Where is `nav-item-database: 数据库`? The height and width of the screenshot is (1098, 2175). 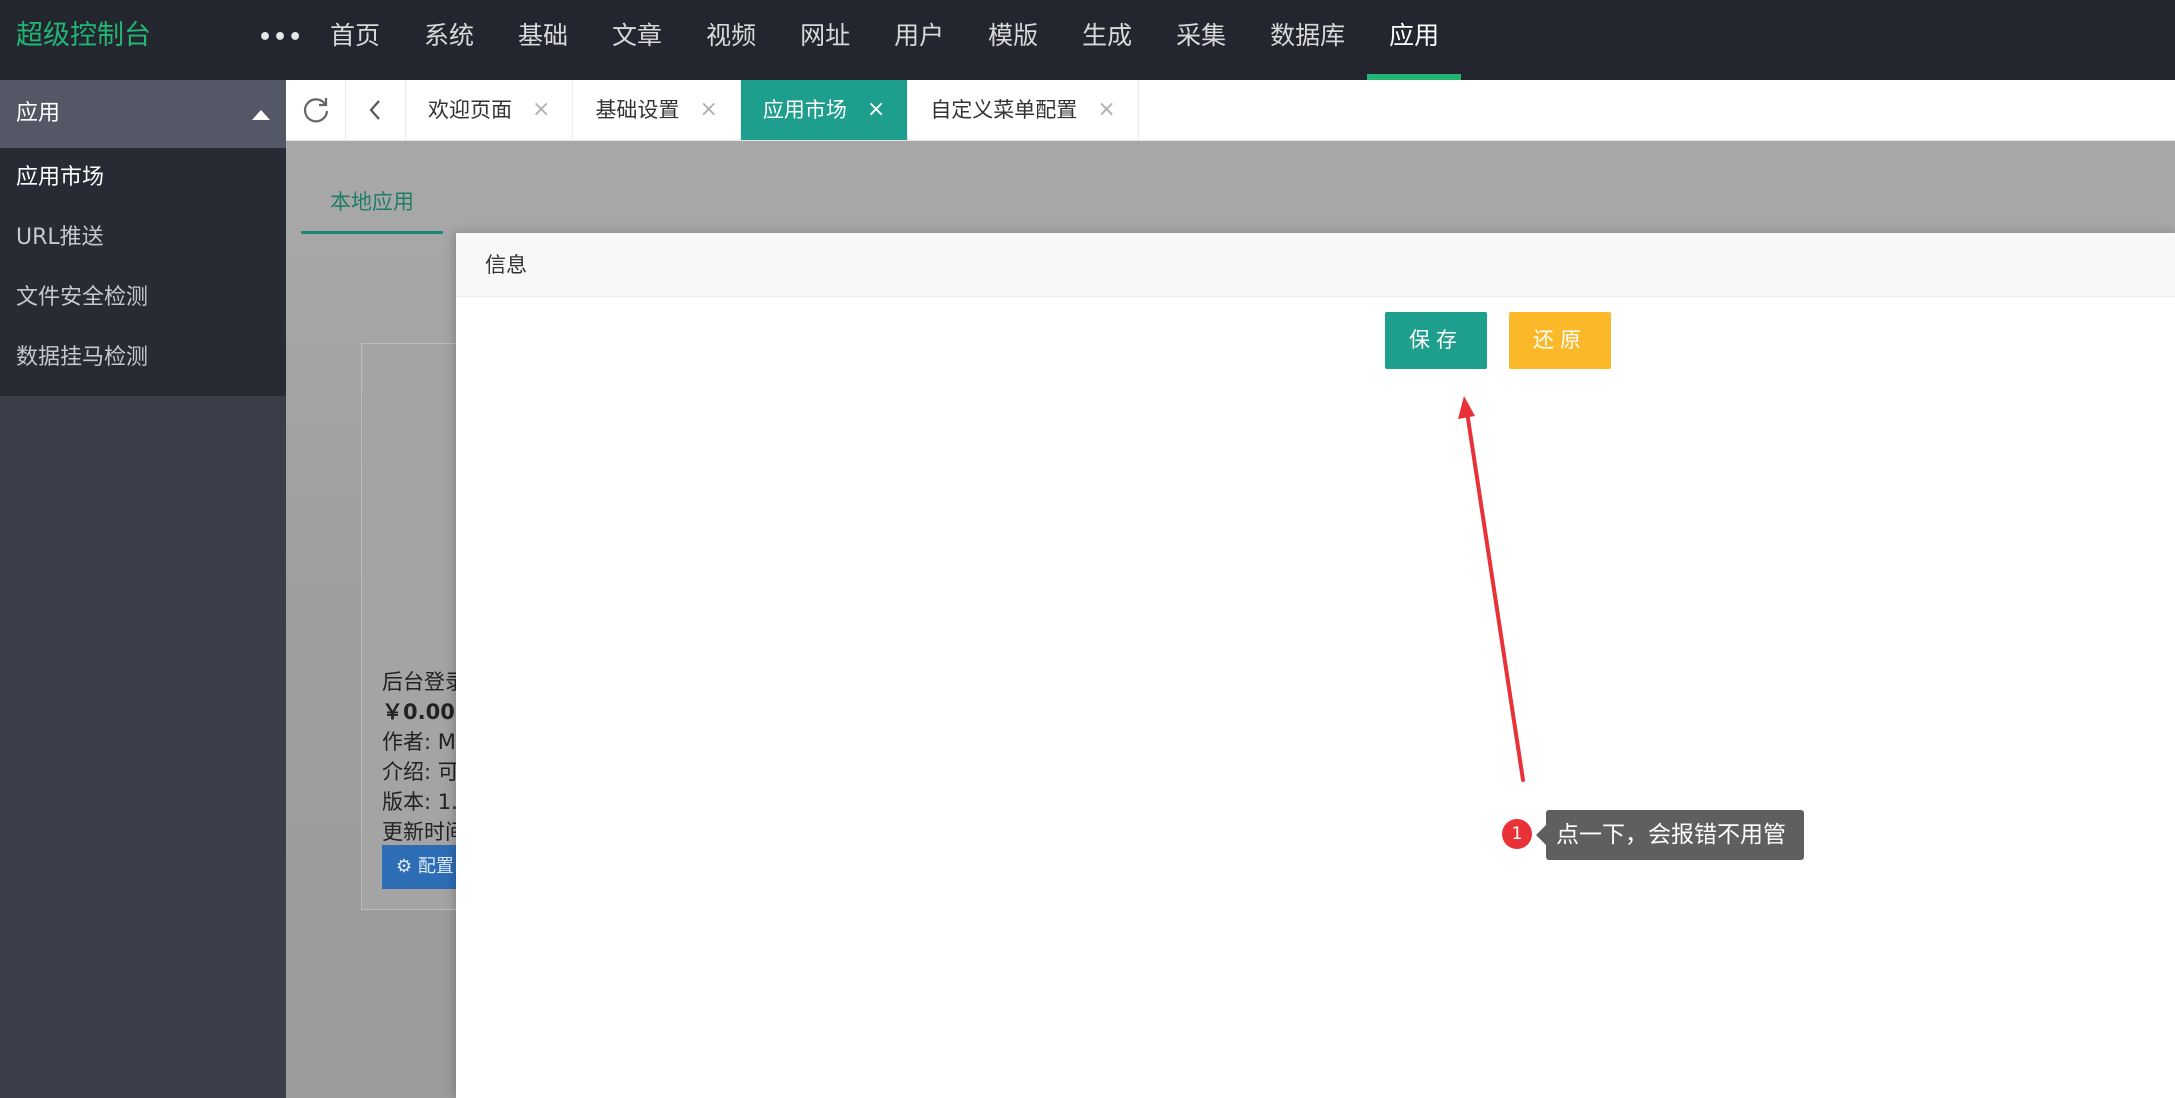
nav-item-database: 数据库 is located at coordinates (1307, 40).